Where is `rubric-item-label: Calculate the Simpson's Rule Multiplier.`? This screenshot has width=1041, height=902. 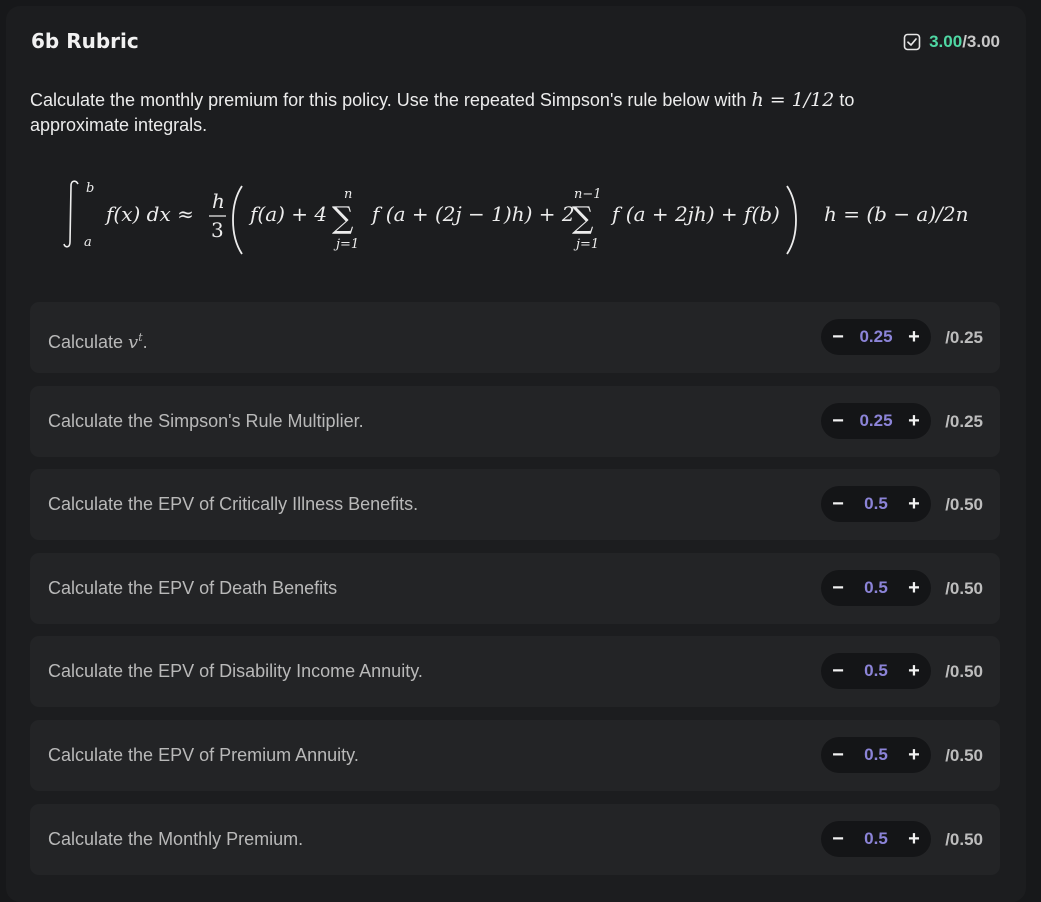 rubric-item-label: Calculate the Simpson's Rule Multiplier. is located at coordinates (206, 420).